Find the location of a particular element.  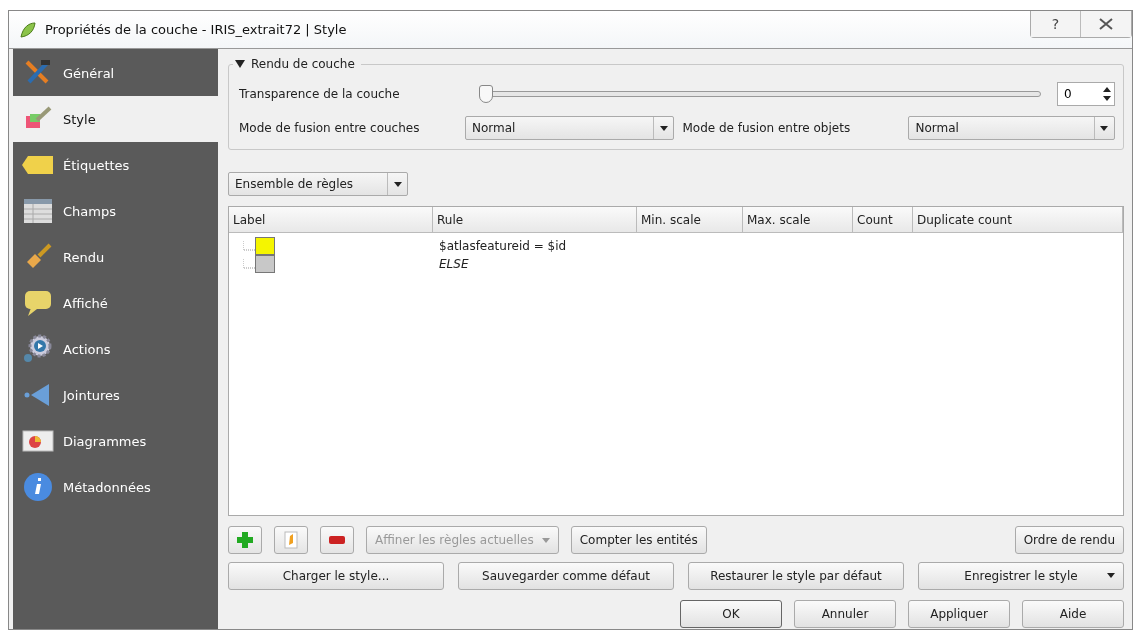

window-title: Propriétés de la couche - IRIS_extrait72 | Style is located at coordinates (196, 29).